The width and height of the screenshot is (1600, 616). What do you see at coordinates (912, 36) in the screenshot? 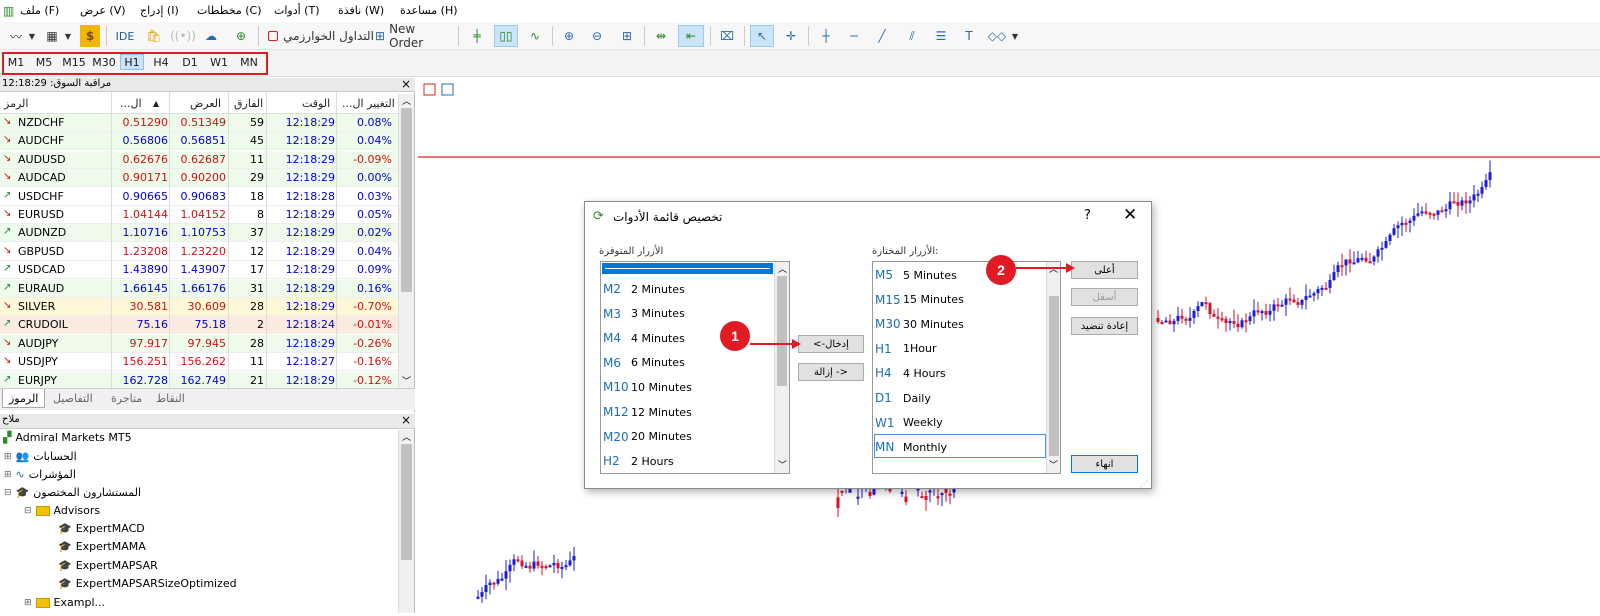
I see `channel-icon: ⫽` at bounding box center [912, 36].